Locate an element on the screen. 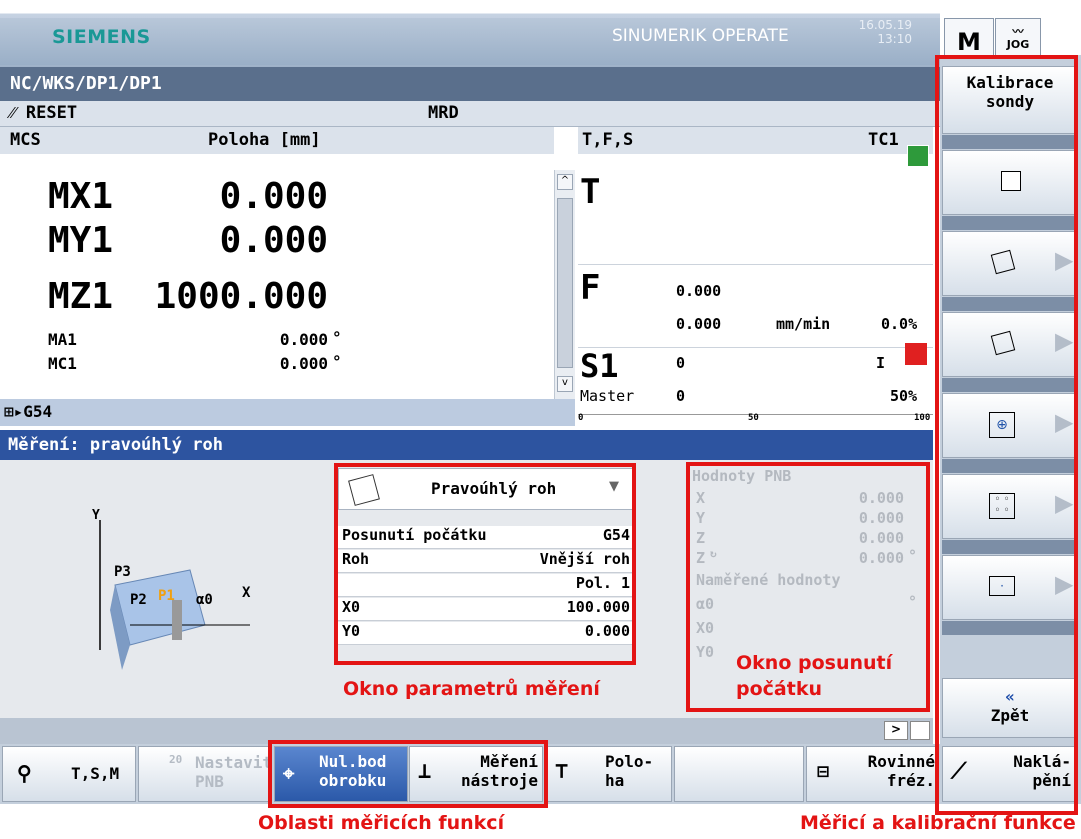 Image resolution: width=1081 pixels, height=839 pixels. right-corner-icon is located at coordinates (1003, 343).